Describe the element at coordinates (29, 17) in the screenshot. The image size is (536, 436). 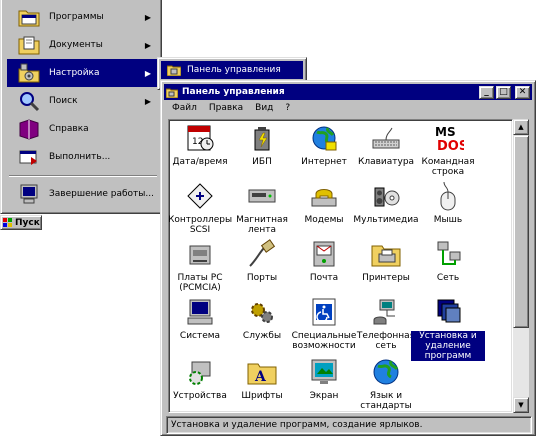
I see `programs-folder-icon` at that location.